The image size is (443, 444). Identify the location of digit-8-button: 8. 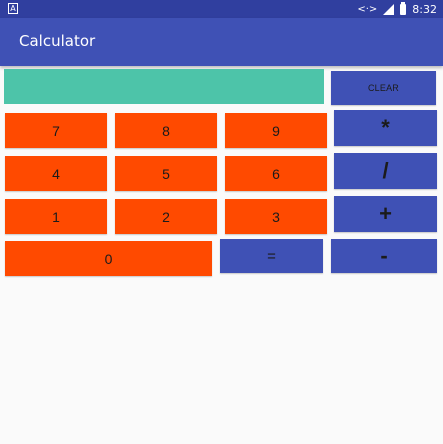
(166, 130).